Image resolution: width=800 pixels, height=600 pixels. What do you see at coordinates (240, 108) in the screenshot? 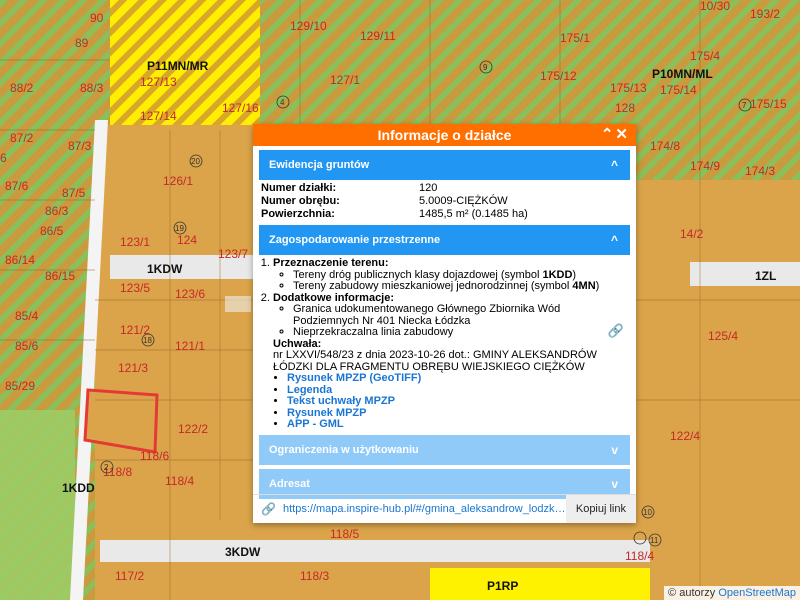
I see `parcel-label: 127/16` at bounding box center [240, 108].